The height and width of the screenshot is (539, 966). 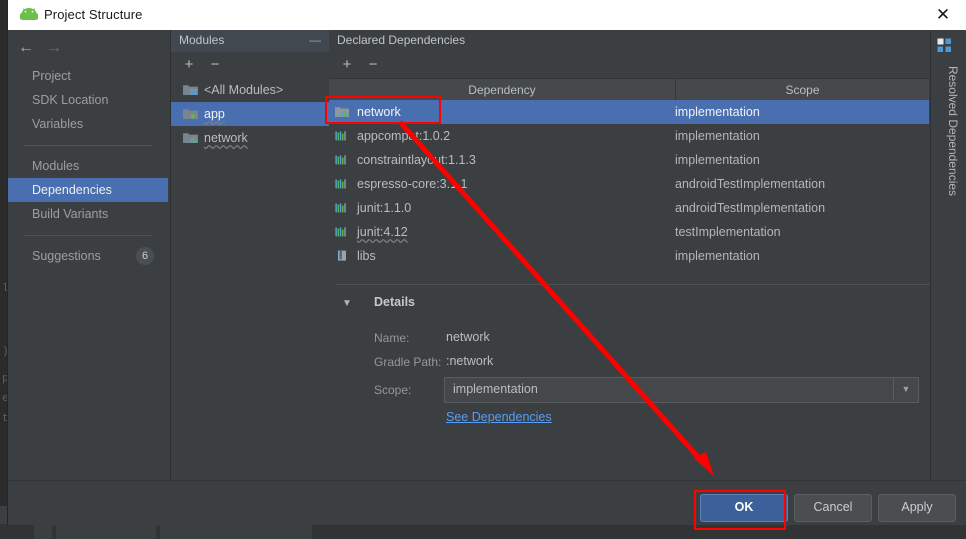 I want to click on module-row-app: app, so click(x=250, y=114).